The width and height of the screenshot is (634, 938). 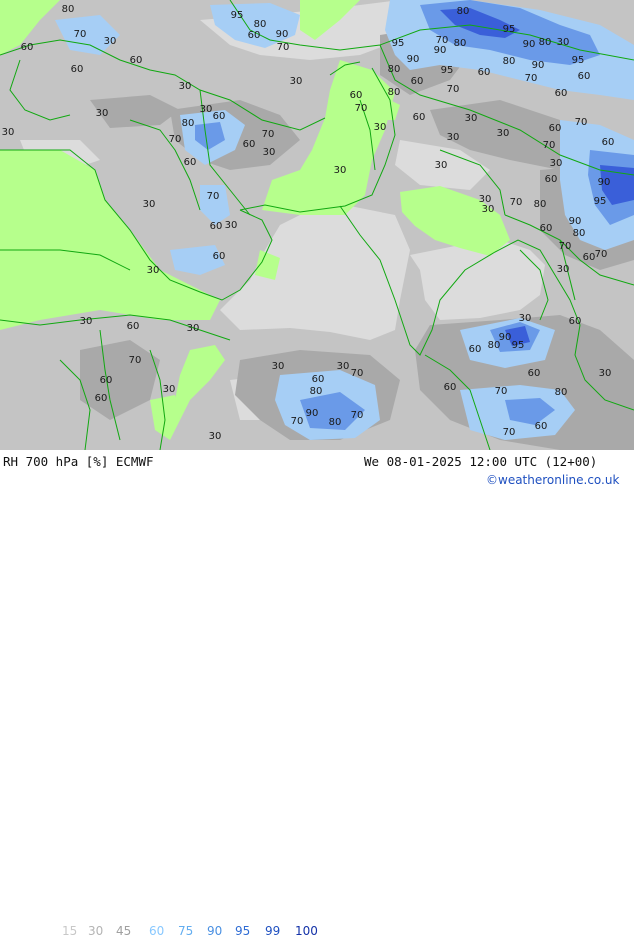 I want to click on legend-value: 60, so click(x=157, y=931).